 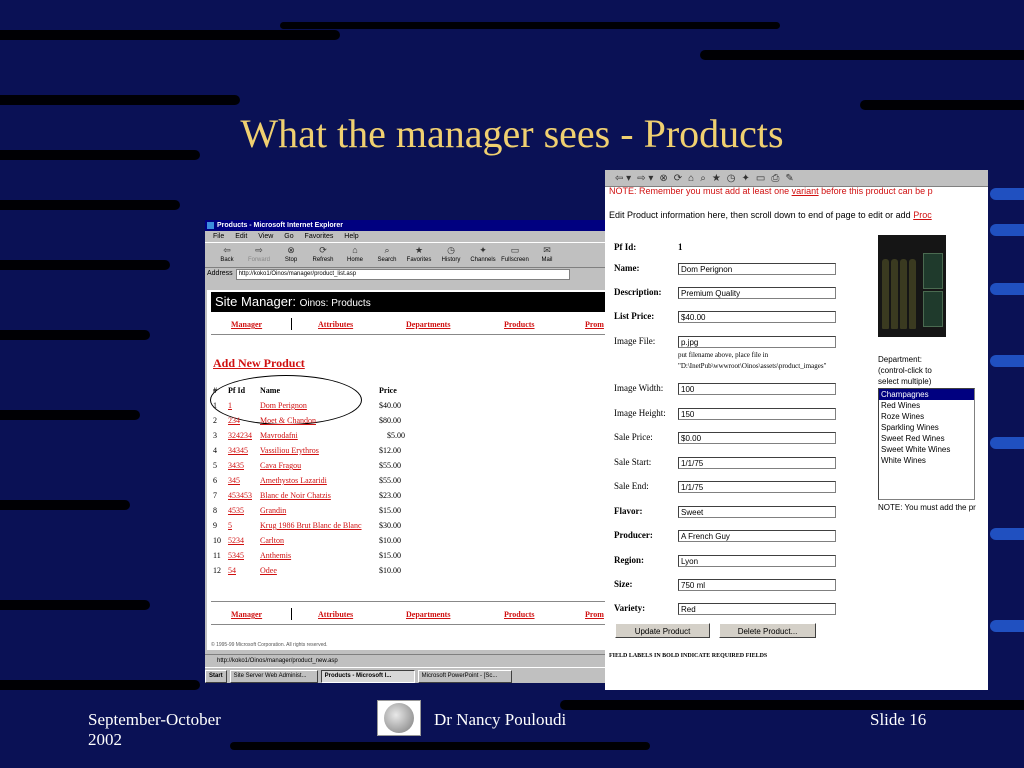 What do you see at coordinates (288, 236) in the screenshot?
I see `menu-go: Go` at bounding box center [288, 236].